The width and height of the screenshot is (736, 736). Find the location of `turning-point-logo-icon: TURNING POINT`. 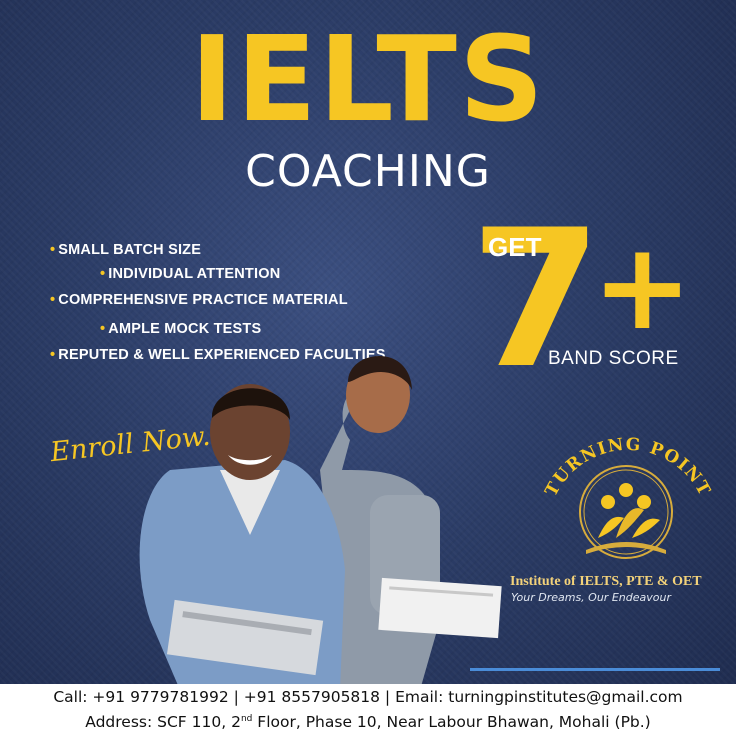

turning-point-logo-icon: TURNING POINT is located at coordinates (627, 497).